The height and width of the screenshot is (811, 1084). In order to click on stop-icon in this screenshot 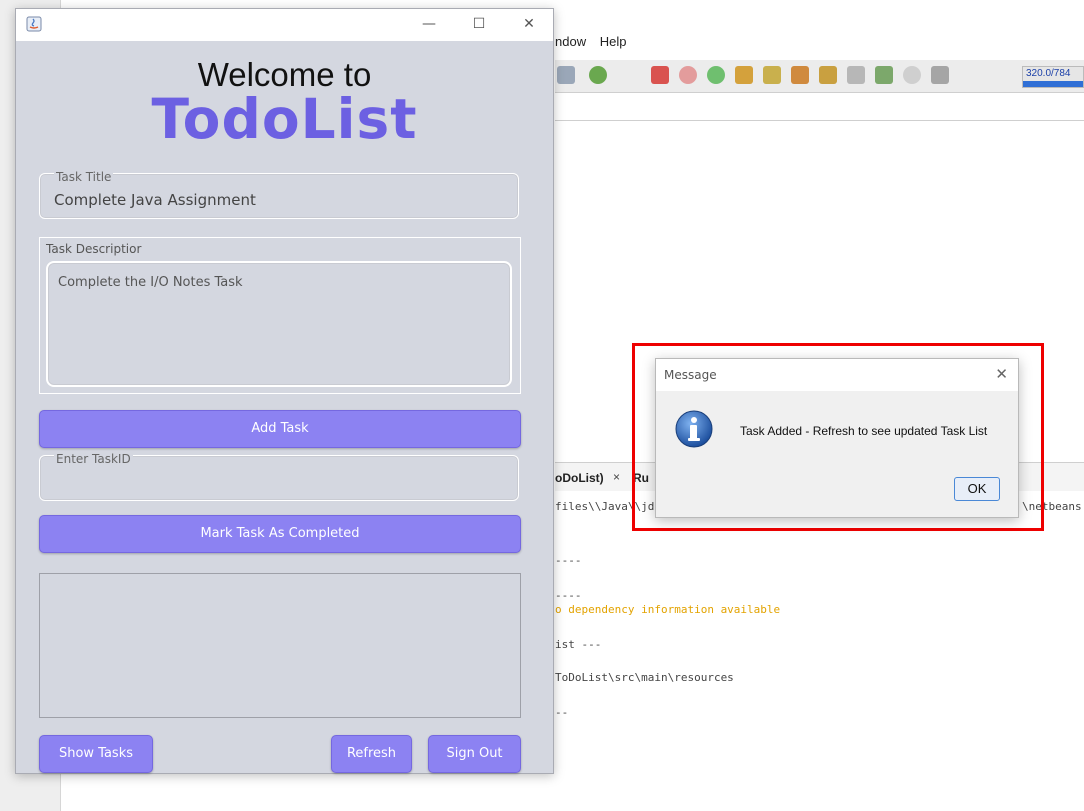, I will do `click(660, 75)`.